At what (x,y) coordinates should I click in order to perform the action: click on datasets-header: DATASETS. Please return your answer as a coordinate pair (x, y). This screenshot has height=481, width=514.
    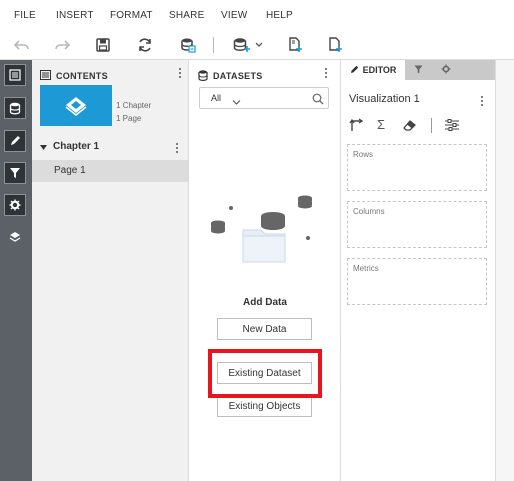
    Looking at the image, I should click on (230, 76).